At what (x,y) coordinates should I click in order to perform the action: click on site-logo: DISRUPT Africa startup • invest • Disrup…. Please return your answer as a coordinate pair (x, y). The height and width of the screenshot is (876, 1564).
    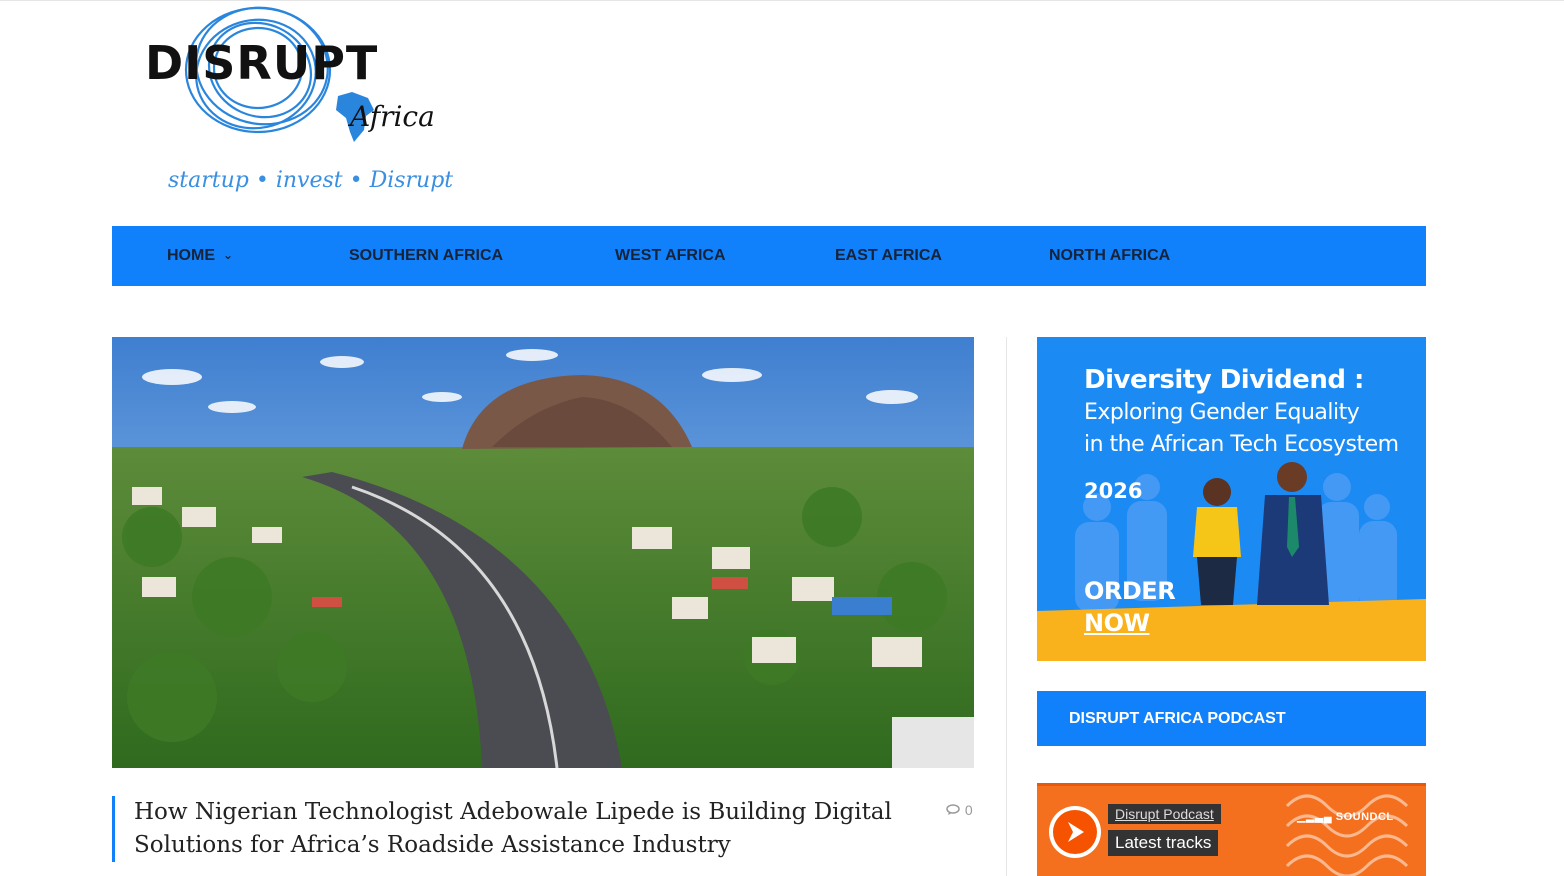
    Looking at the image, I should click on (300, 105).